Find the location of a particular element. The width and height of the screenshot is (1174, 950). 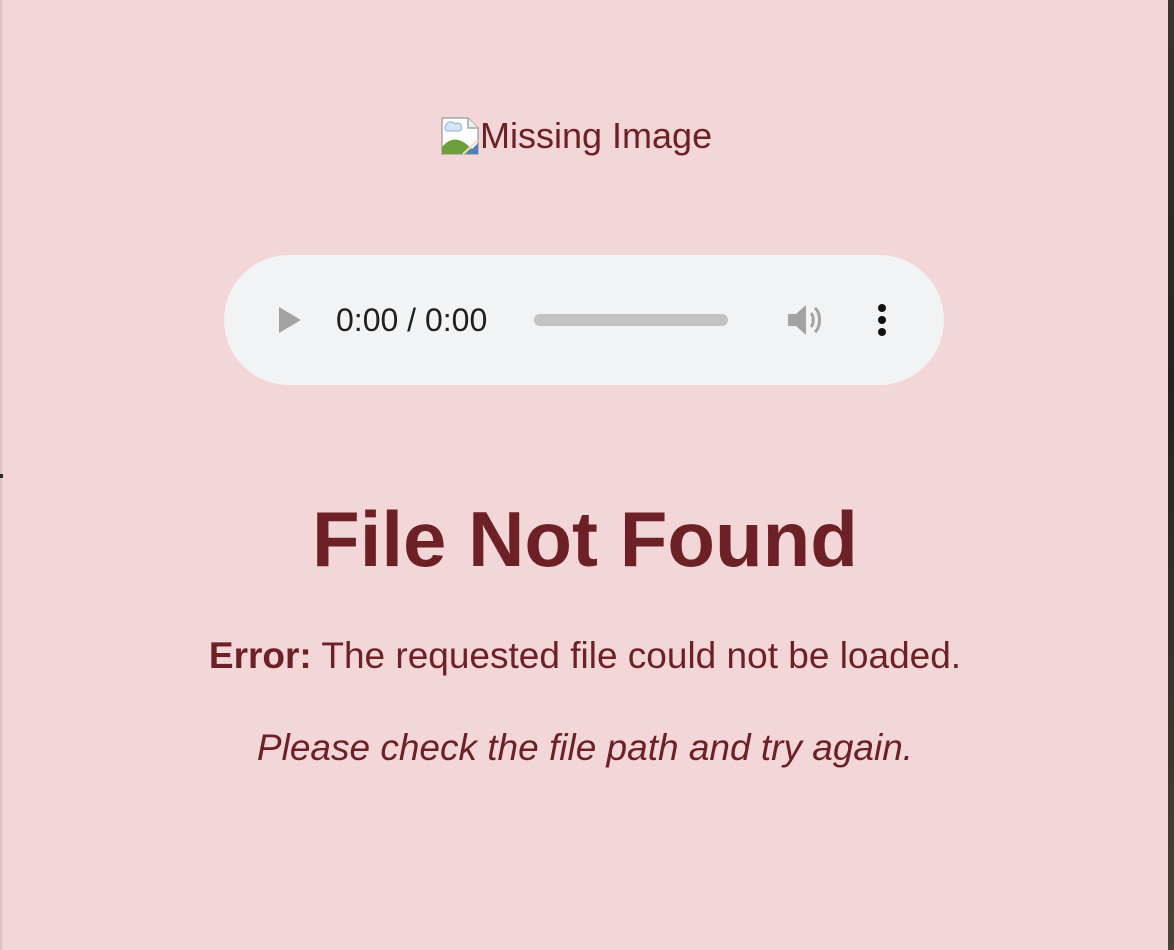

time-display: 0:00 / 0:00 is located at coordinates (412, 320).